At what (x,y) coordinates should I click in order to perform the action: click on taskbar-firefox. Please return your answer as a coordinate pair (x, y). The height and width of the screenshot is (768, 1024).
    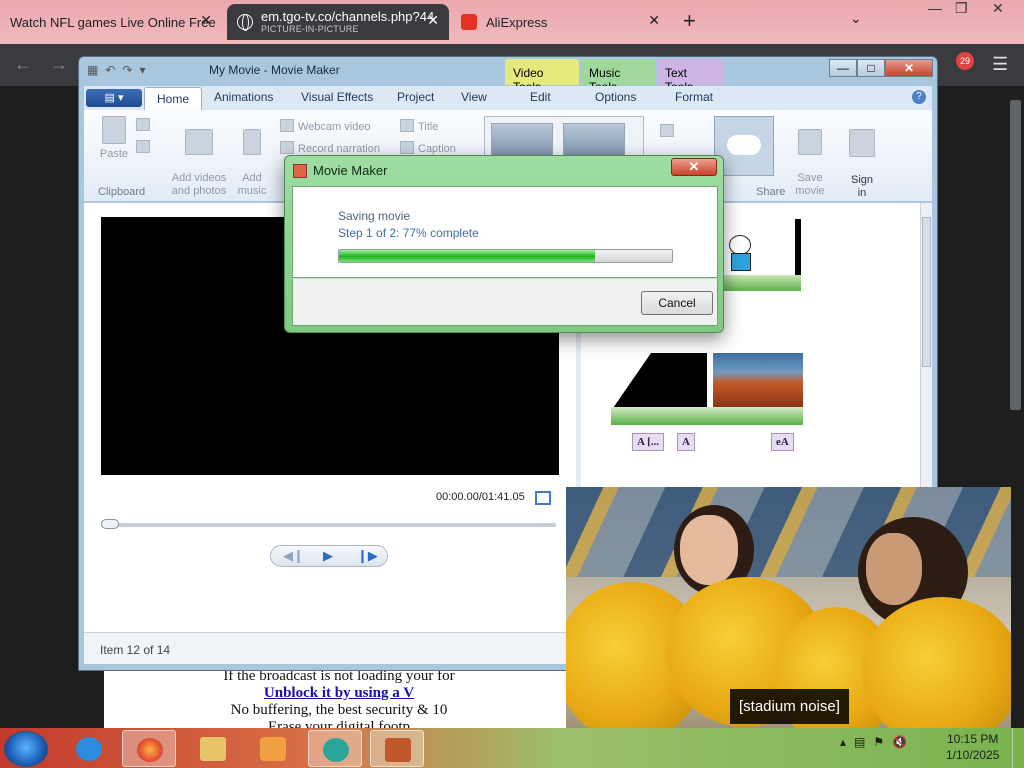
    Looking at the image, I should click on (149, 748).